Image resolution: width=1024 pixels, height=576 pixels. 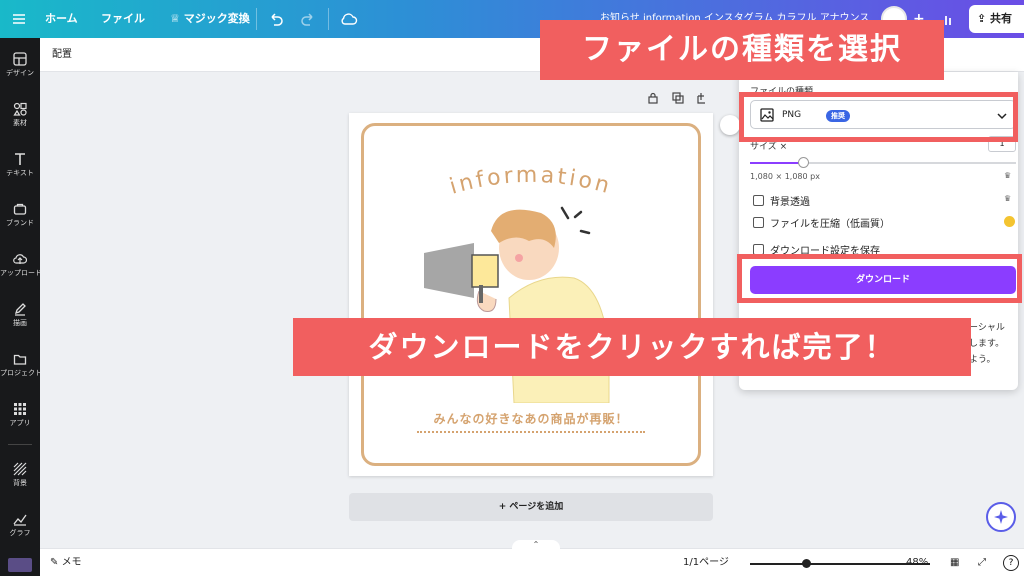 What do you see at coordinates (785, 176) in the screenshot?
I see `dimensions-text: 1,080 × 1,080 px` at bounding box center [785, 176].